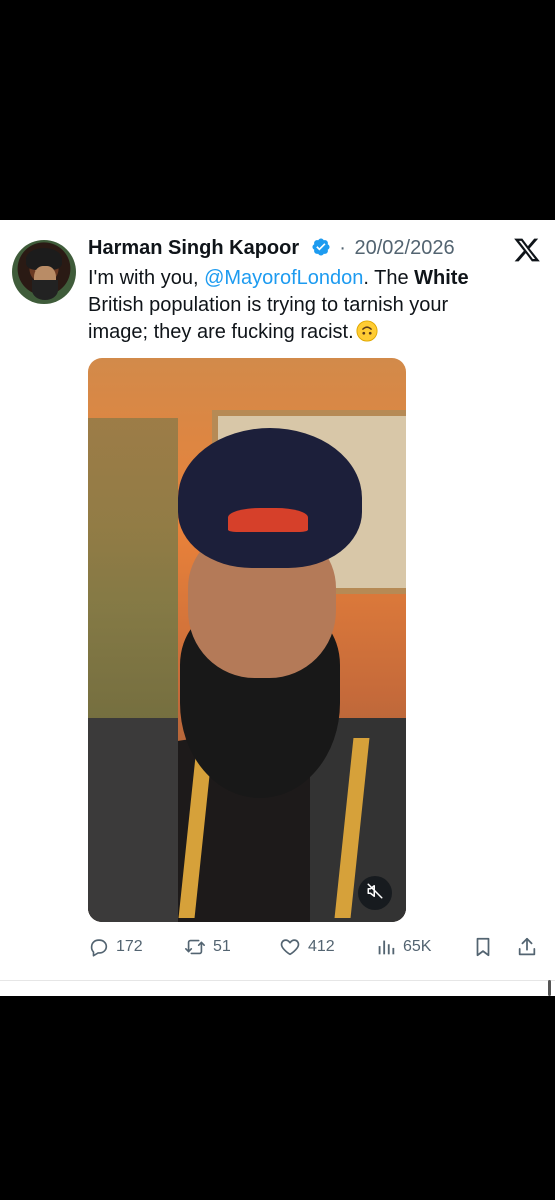 The width and height of the screenshot is (555, 1200). What do you see at coordinates (441, 278) in the screenshot?
I see `tweet-text-bold: White` at bounding box center [441, 278].